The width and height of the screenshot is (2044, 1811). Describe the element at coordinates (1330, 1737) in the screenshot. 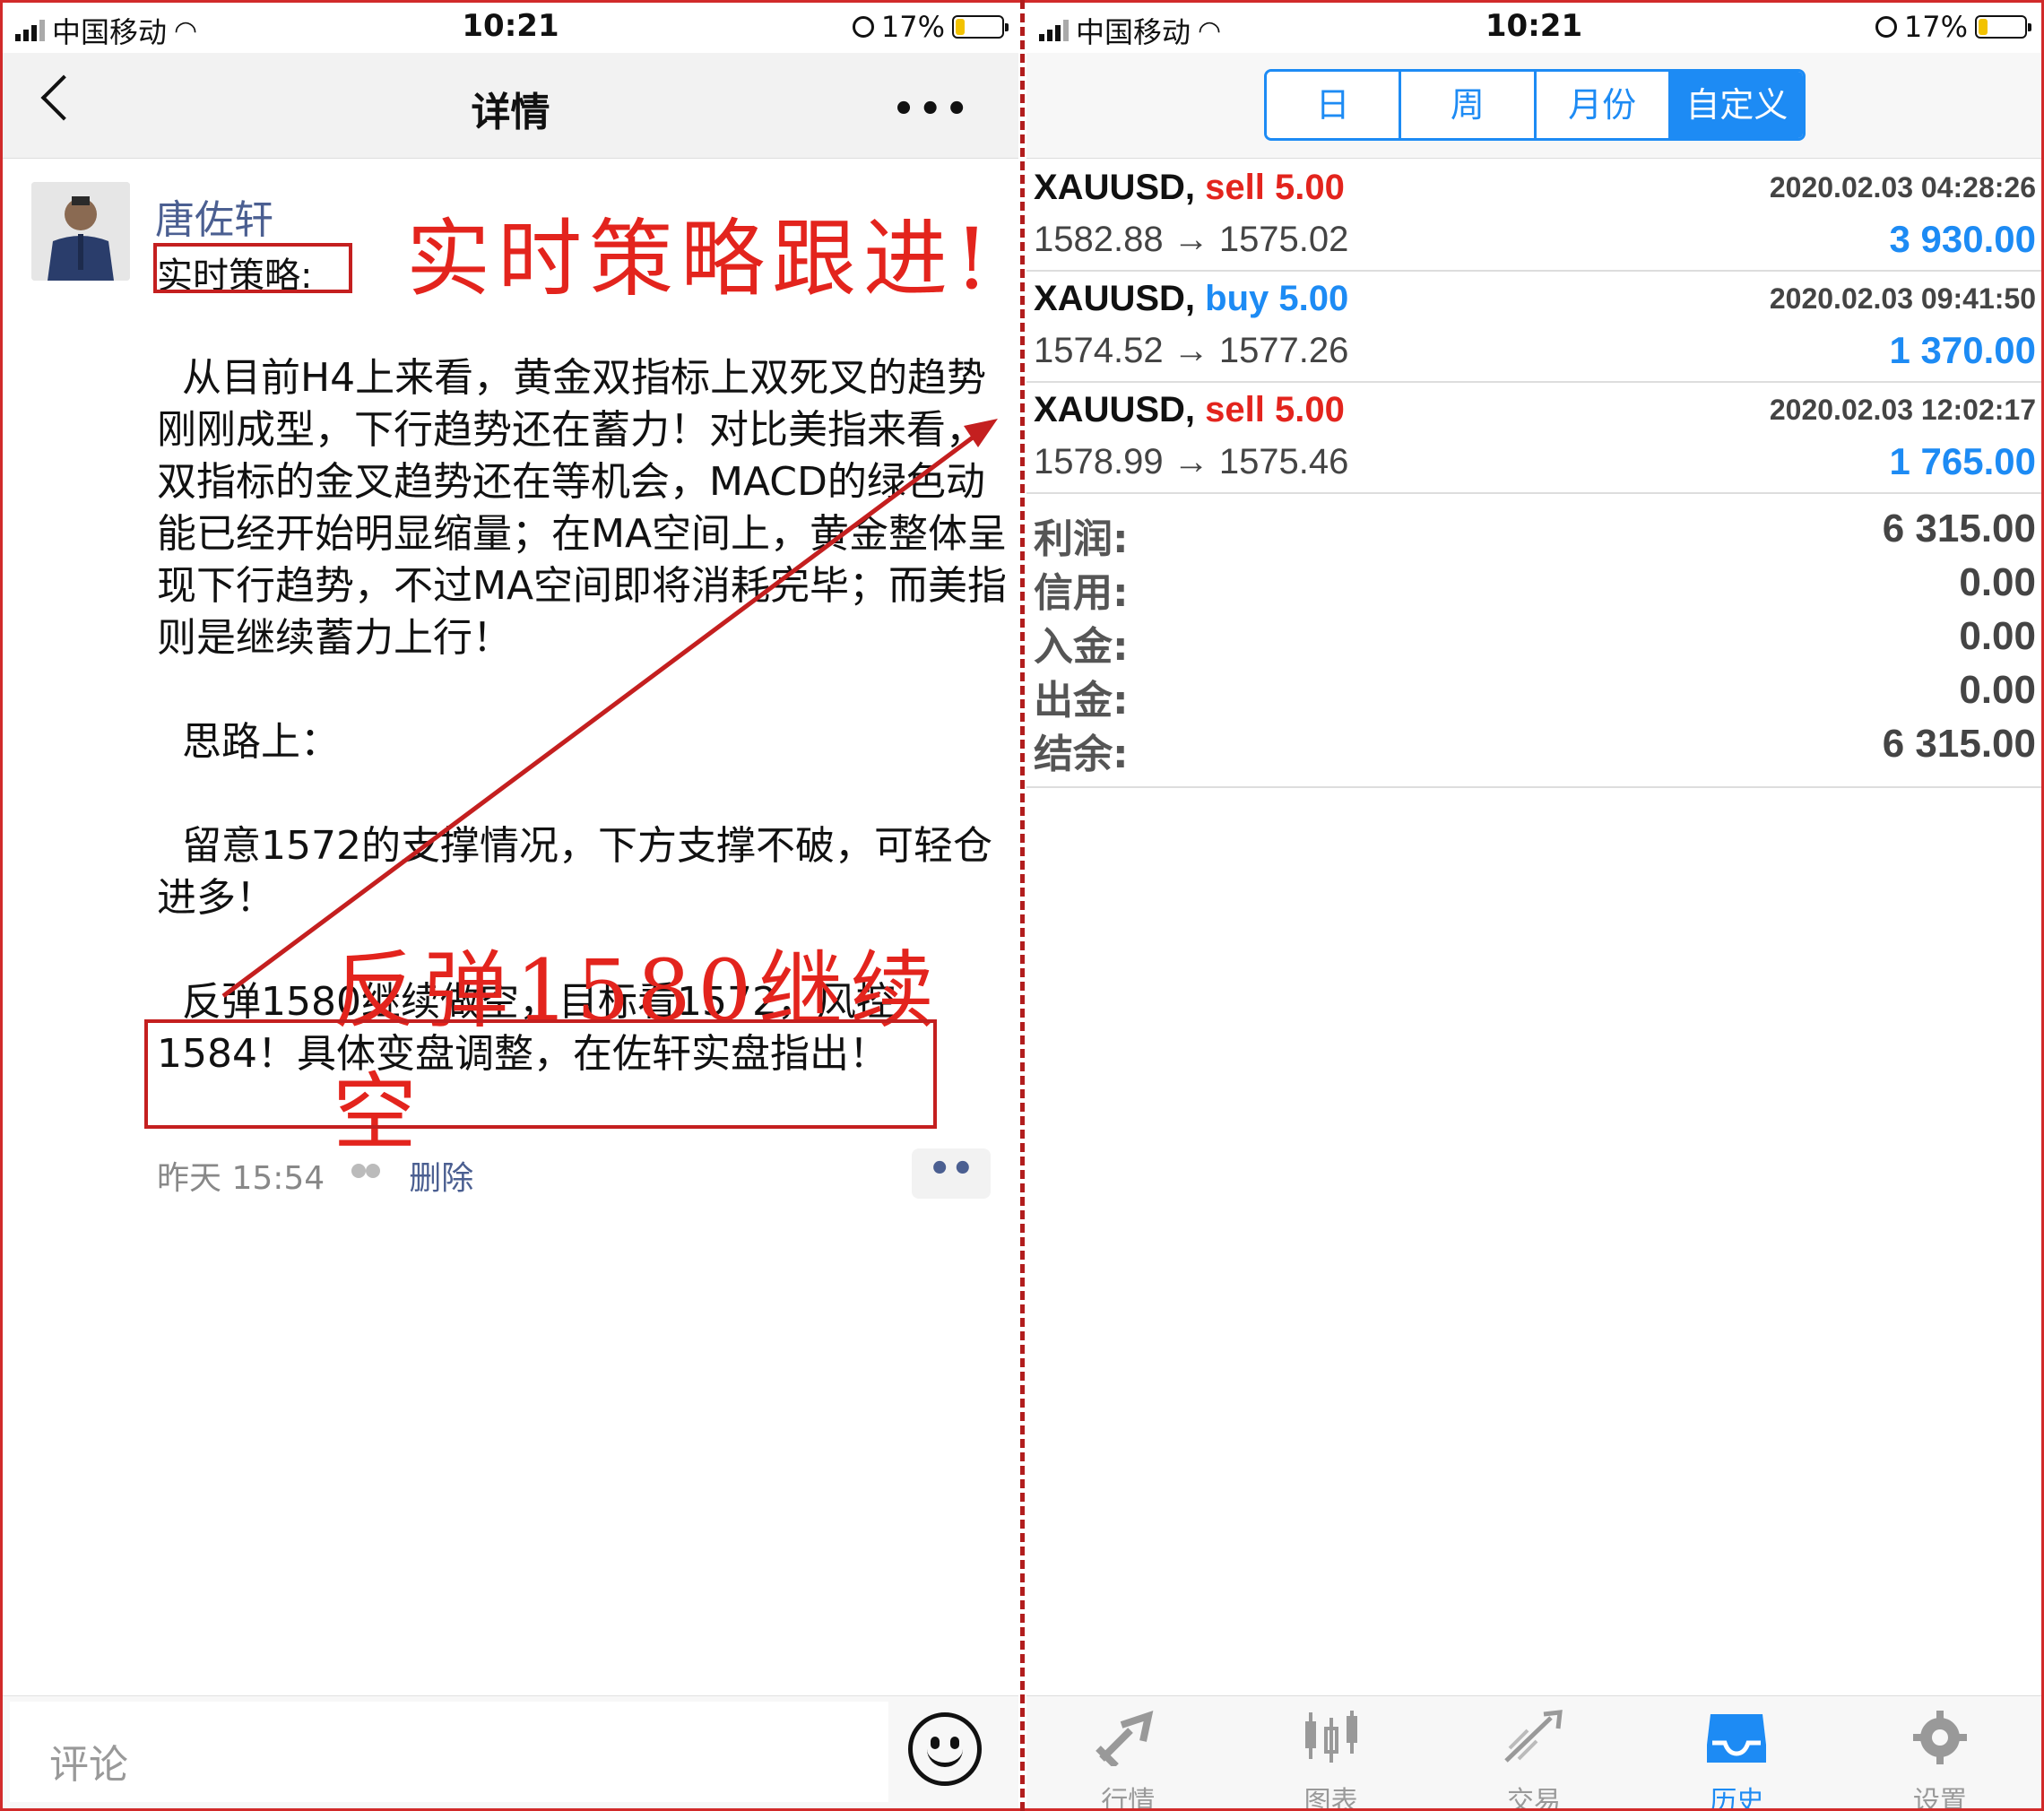

I see `chart-icon` at that location.